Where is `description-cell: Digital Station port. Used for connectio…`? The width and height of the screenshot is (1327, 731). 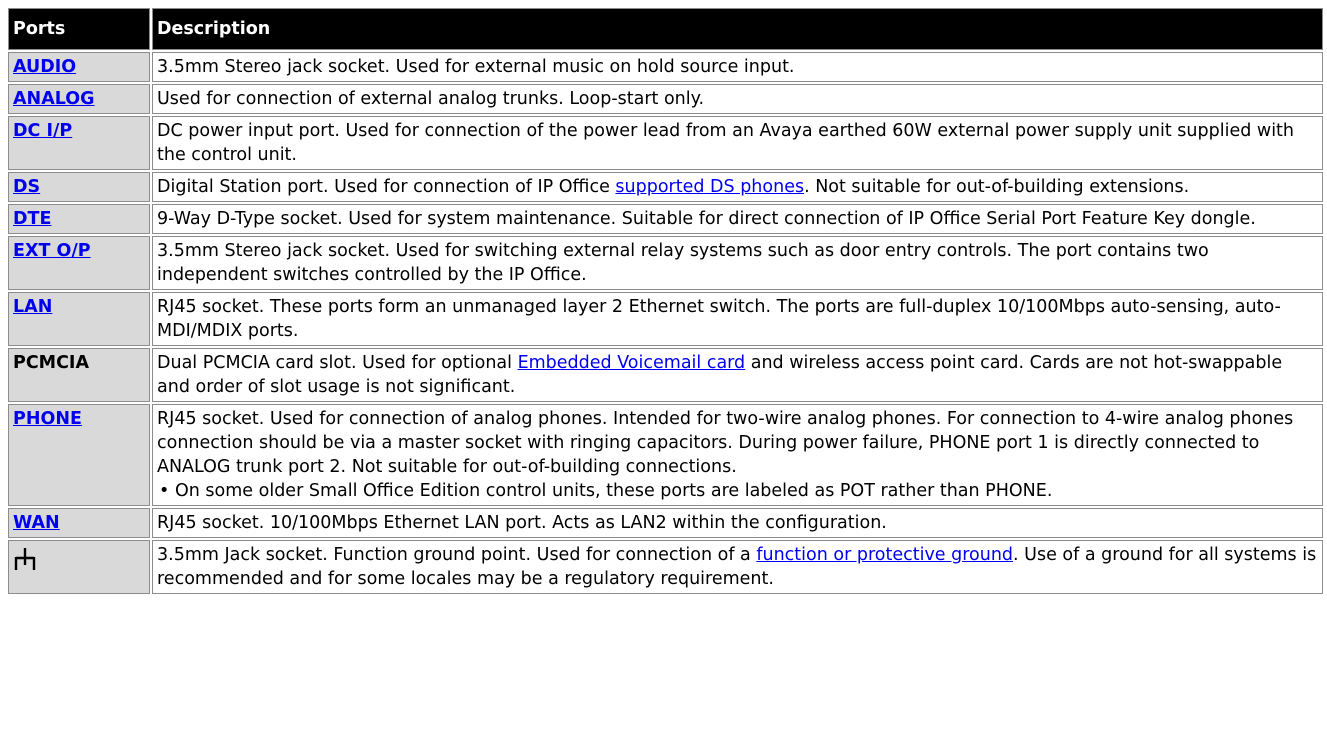 description-cell: Digital Station port. Used for connectio… is located at coordinates (737, 187).